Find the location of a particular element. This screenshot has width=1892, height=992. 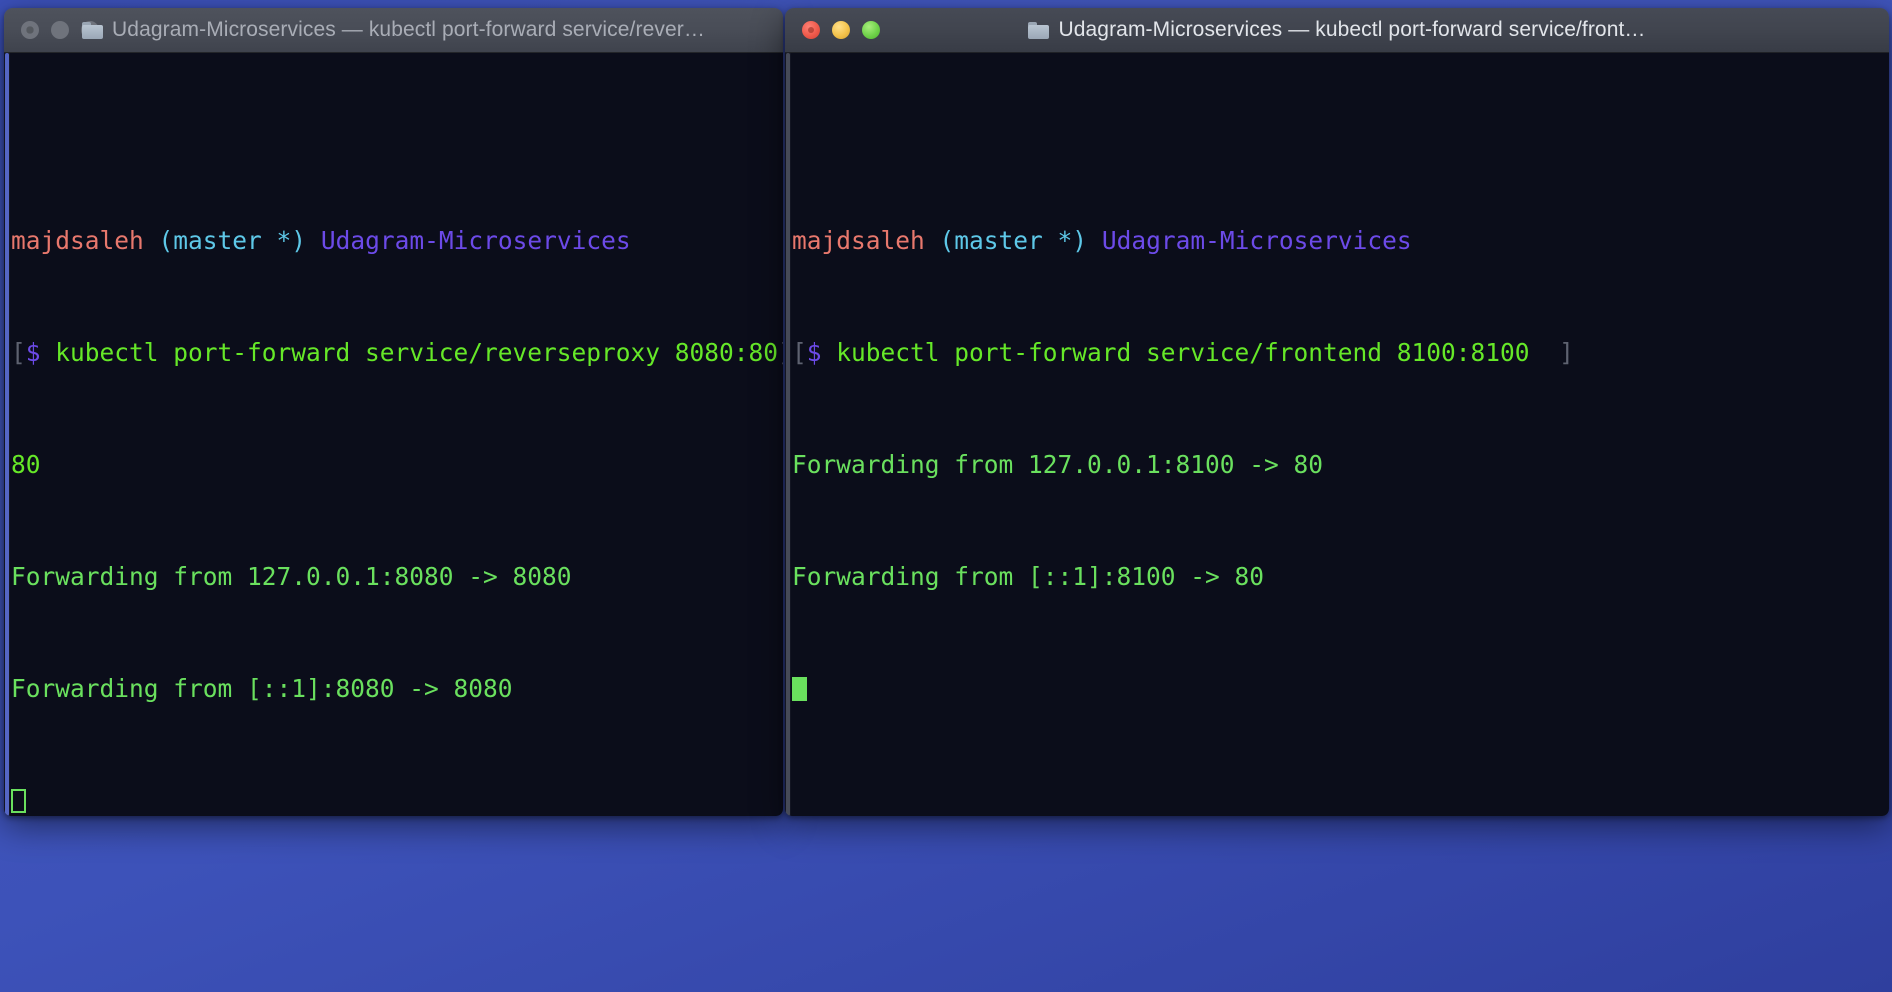

output-line-right-0: Forwarding from 127.0.0.1:8100 -> 80 is located at coordinates (1340, 465).